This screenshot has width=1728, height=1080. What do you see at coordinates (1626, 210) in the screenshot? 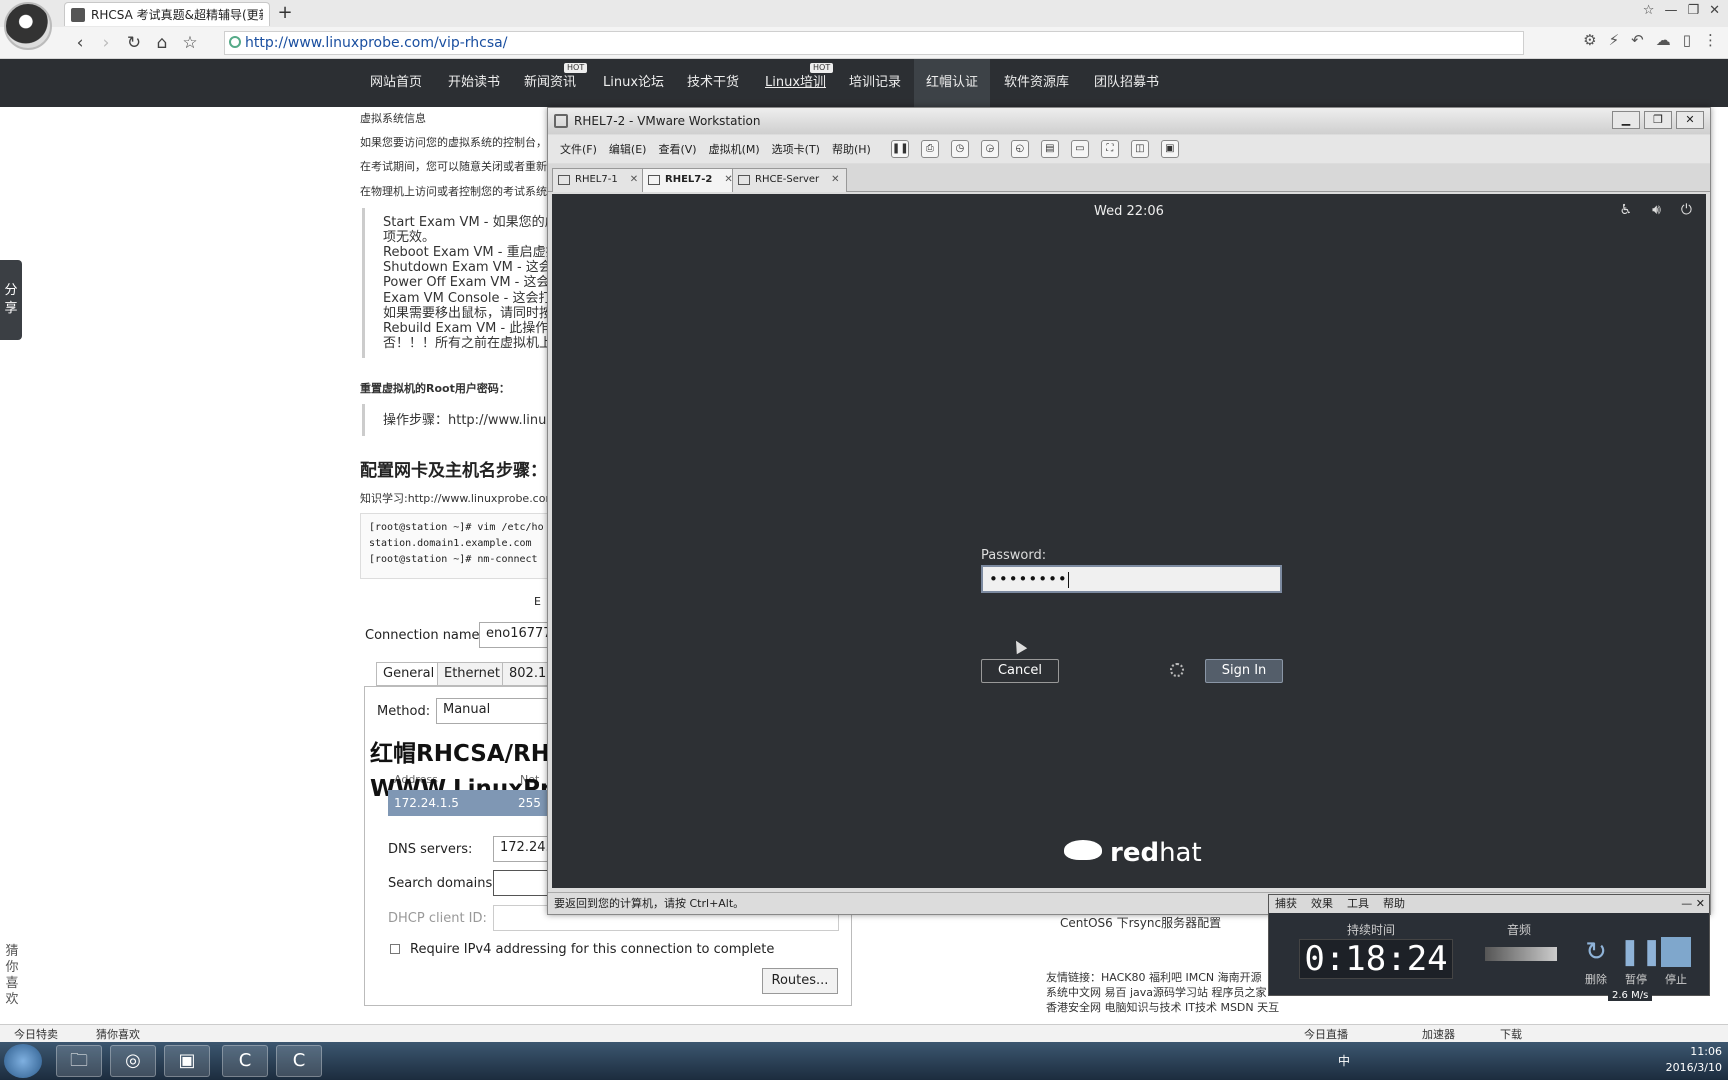
I see `accessibility-icon: ♿` at bounding box center [1626, 210].